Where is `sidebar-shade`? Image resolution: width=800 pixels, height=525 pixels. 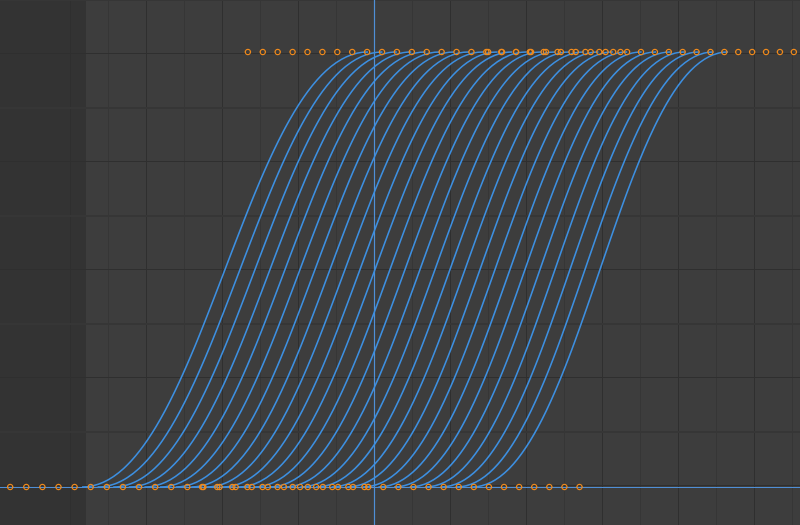 sidebar-shade is located at coordinates (43, 262).